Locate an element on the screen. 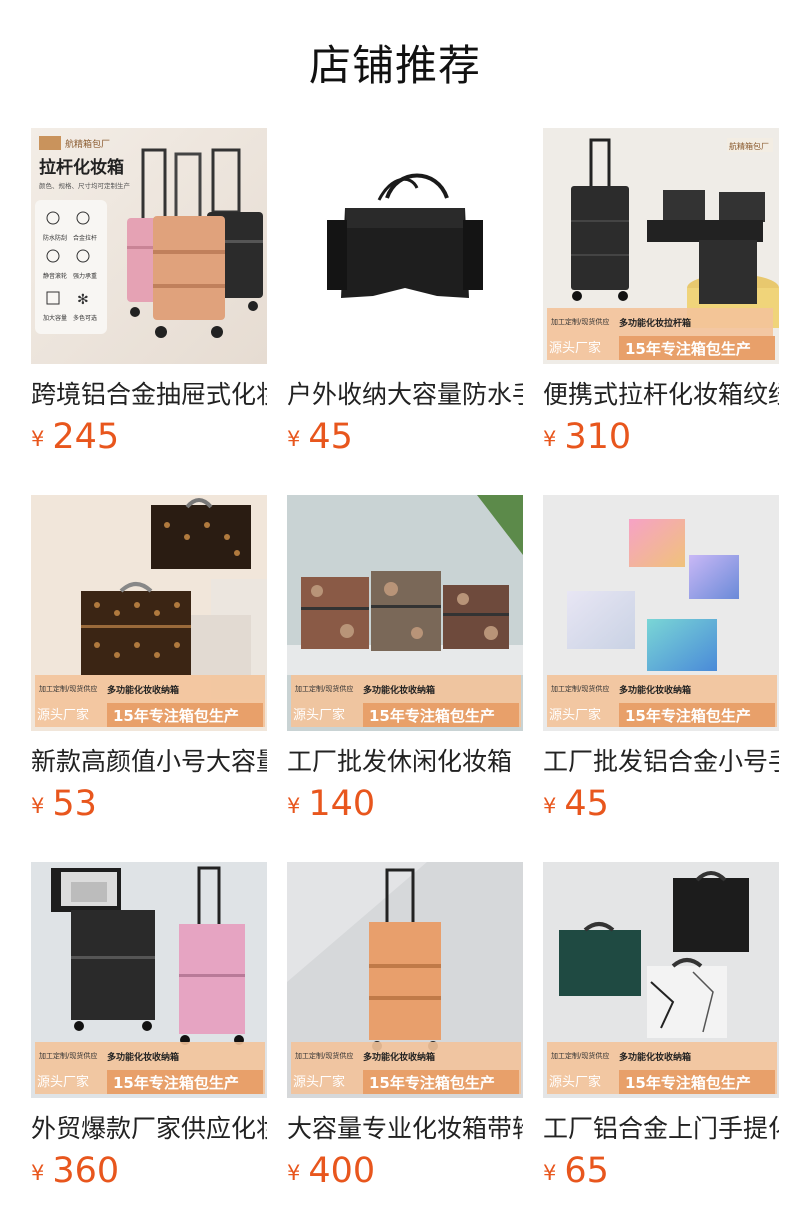 The width and height of the screenshot is (790, 1230). green-marble-black-cases-image: 加工定制/现货供应 多功能化妆收纳箱 源头厂家 15年专注箱包生产 is located at coordinates (661, 980).